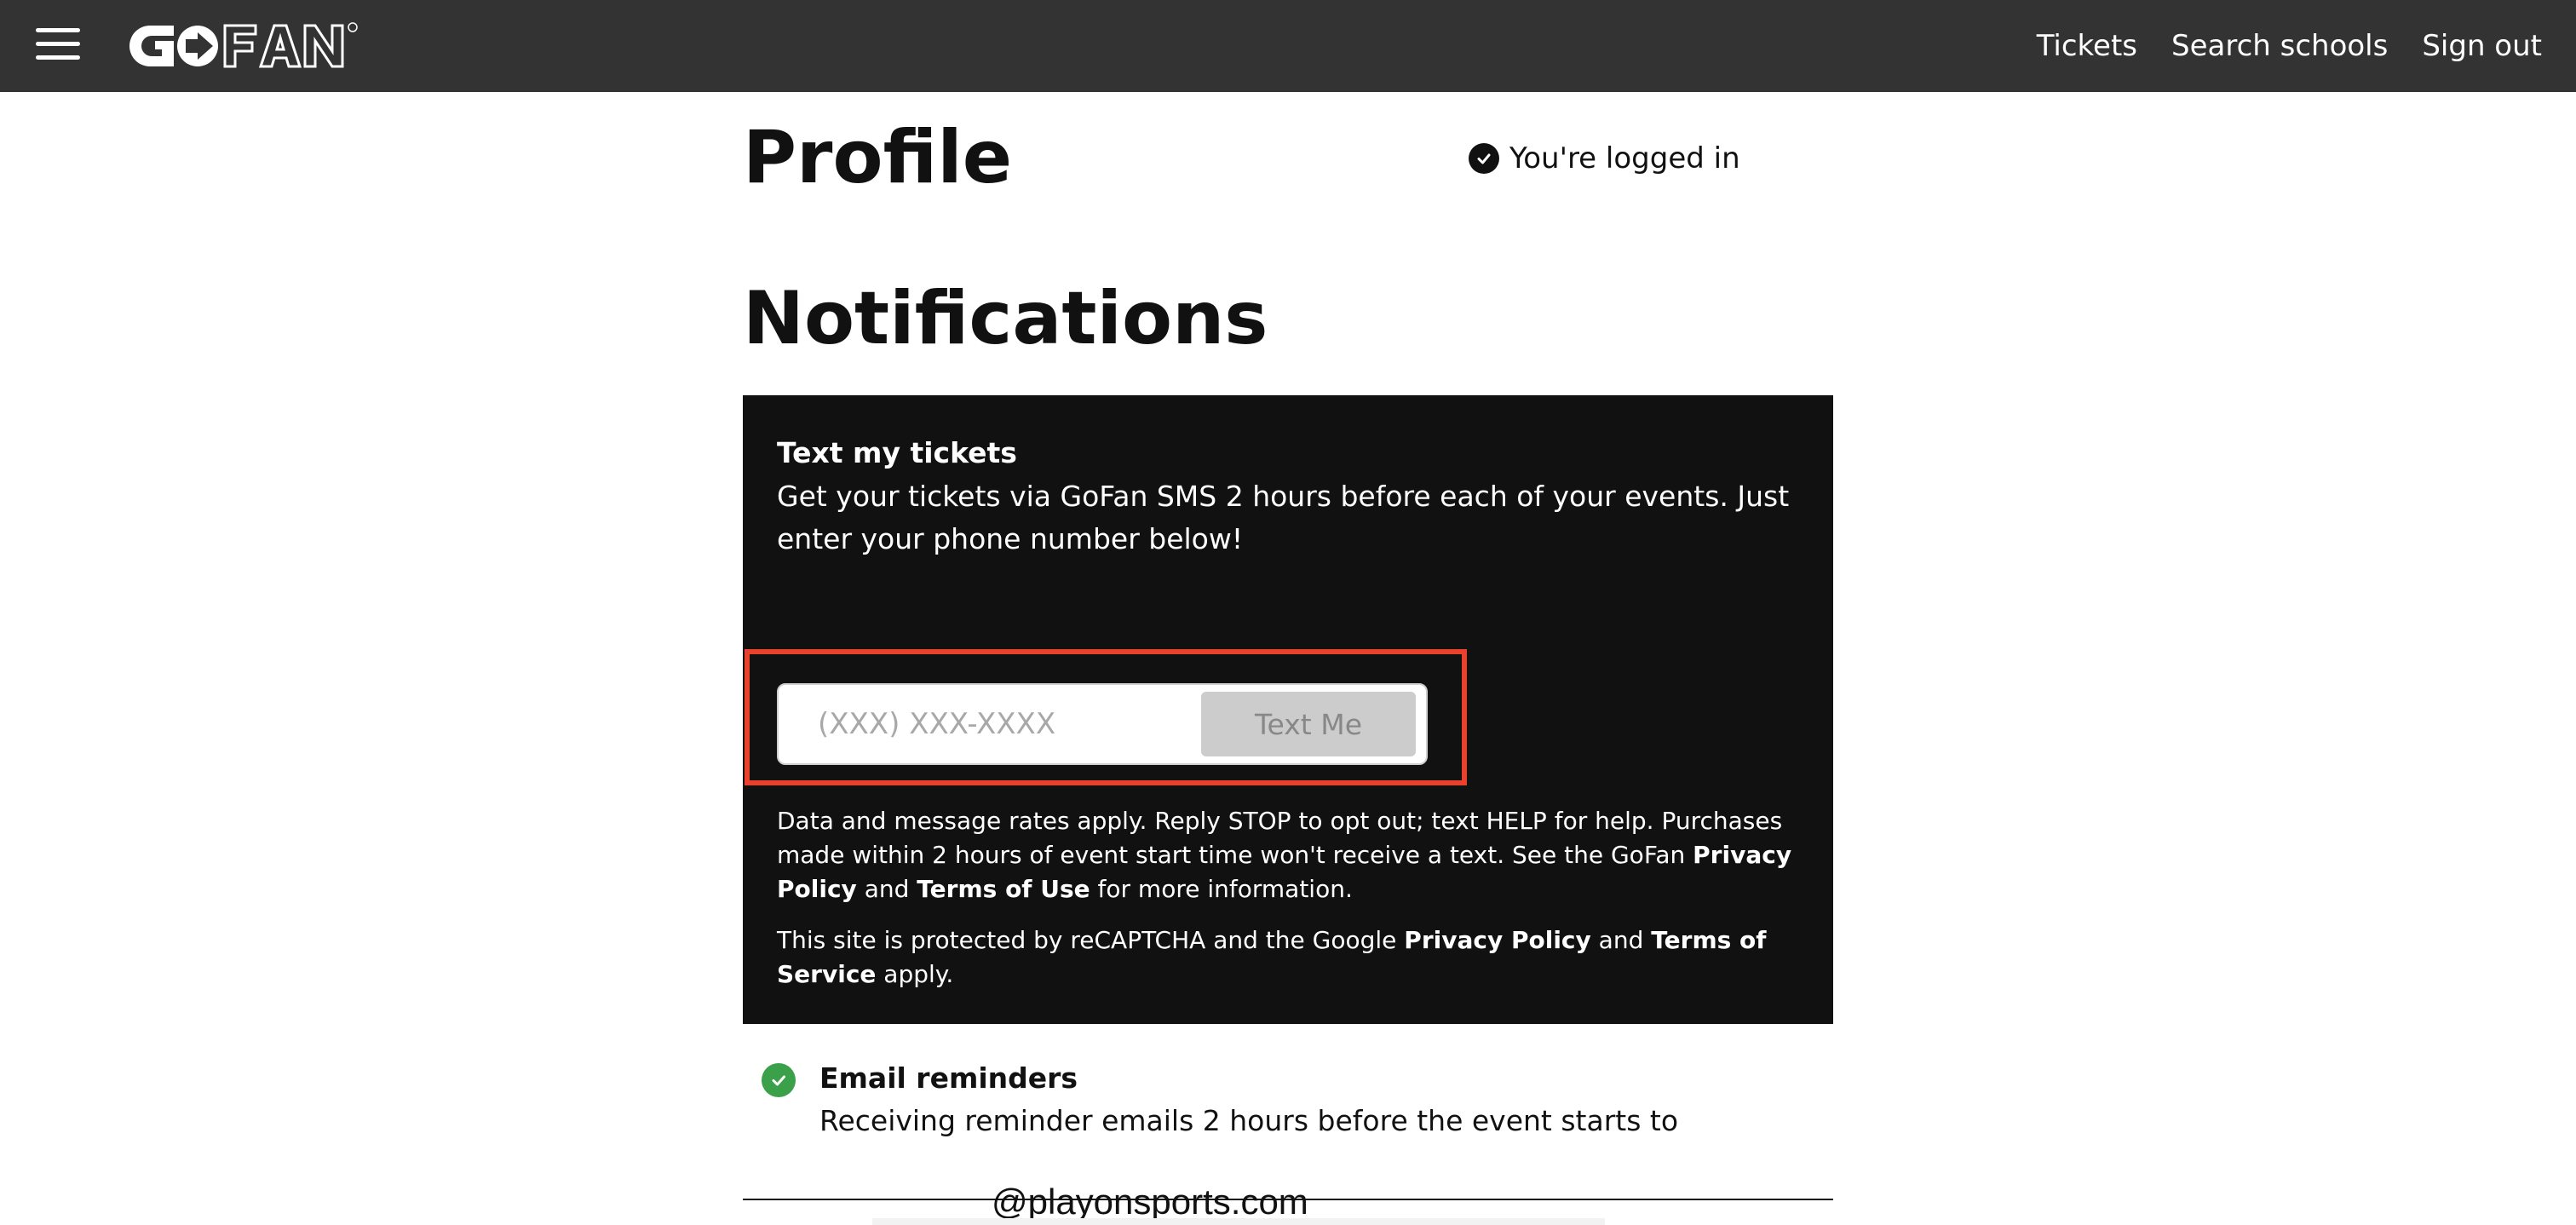 This screenshot has height=1225, width=2576. Describe the element at coordinates (1484, 158) in the screenshot. I see `check-icon` at that location.